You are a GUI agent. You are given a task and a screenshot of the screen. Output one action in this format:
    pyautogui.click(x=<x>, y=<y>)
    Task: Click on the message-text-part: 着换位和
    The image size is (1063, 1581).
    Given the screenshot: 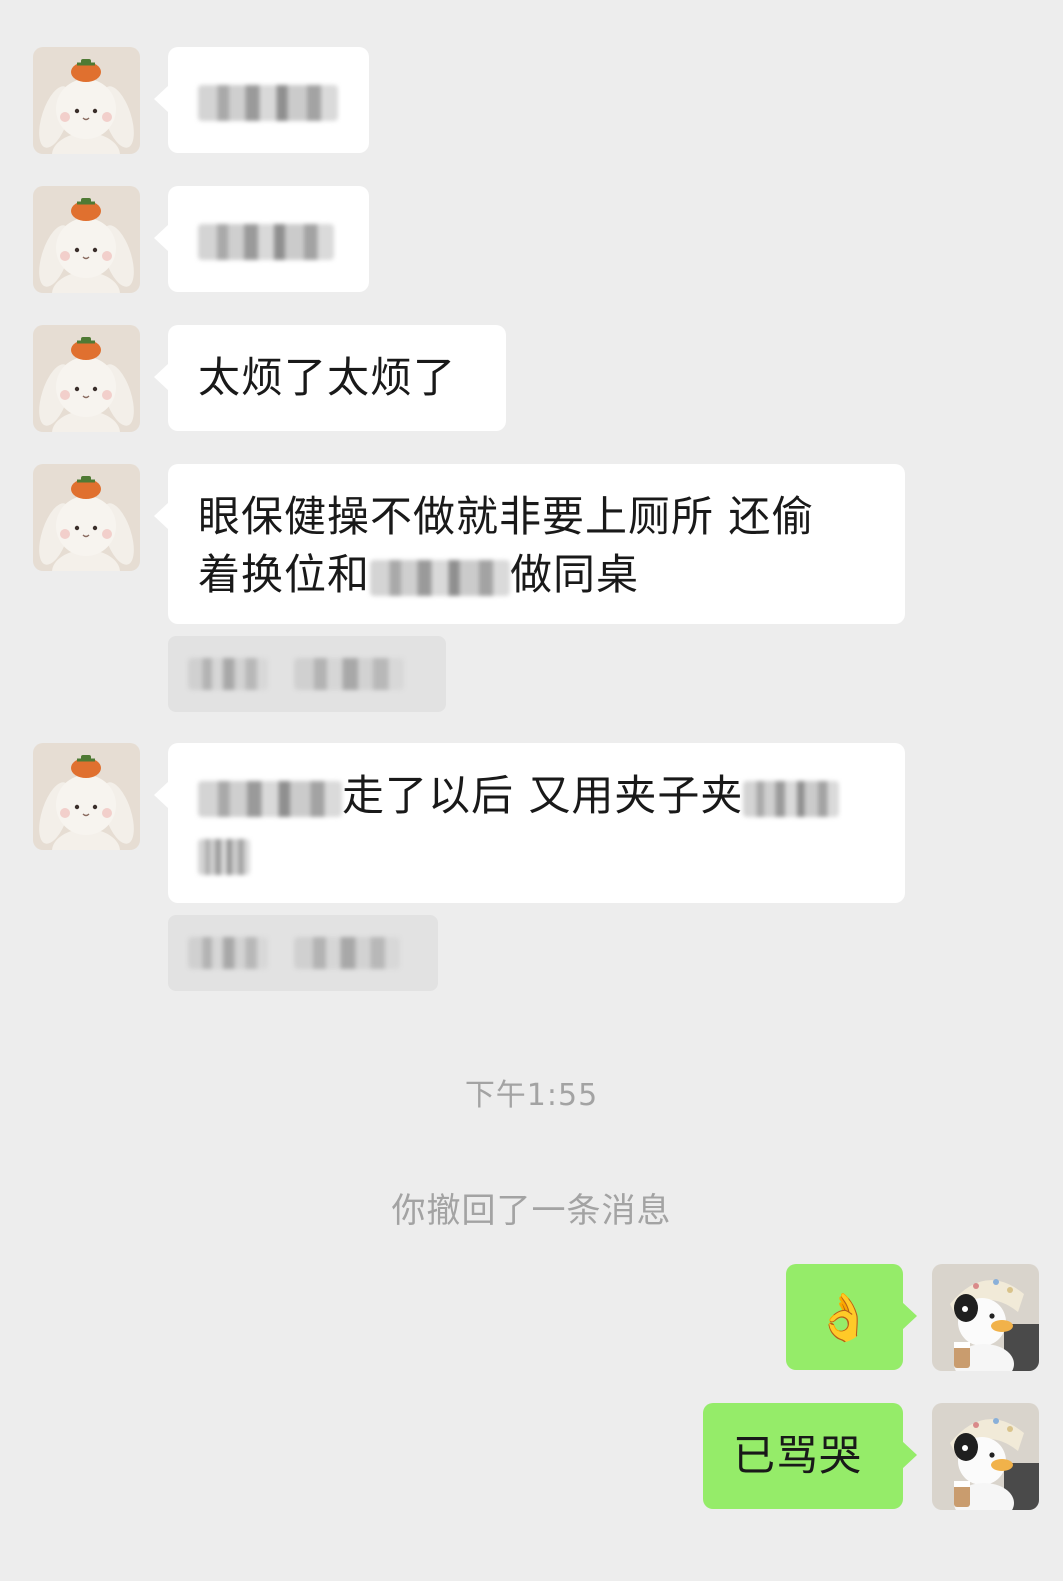 What is the action you would take?
    pyautogui.click(x=284, y=574)
    